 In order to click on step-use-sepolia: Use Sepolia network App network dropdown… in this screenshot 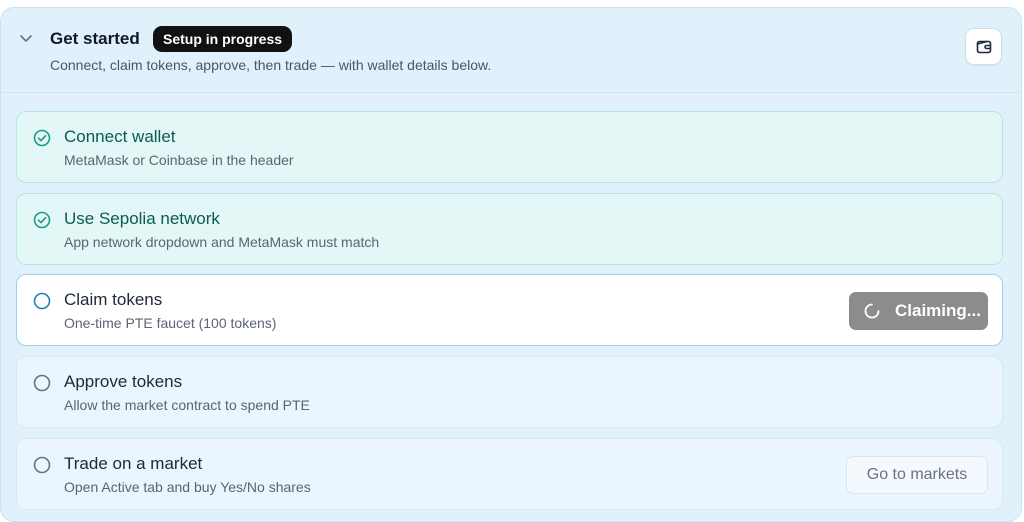, I will do `click(509, 229)`.